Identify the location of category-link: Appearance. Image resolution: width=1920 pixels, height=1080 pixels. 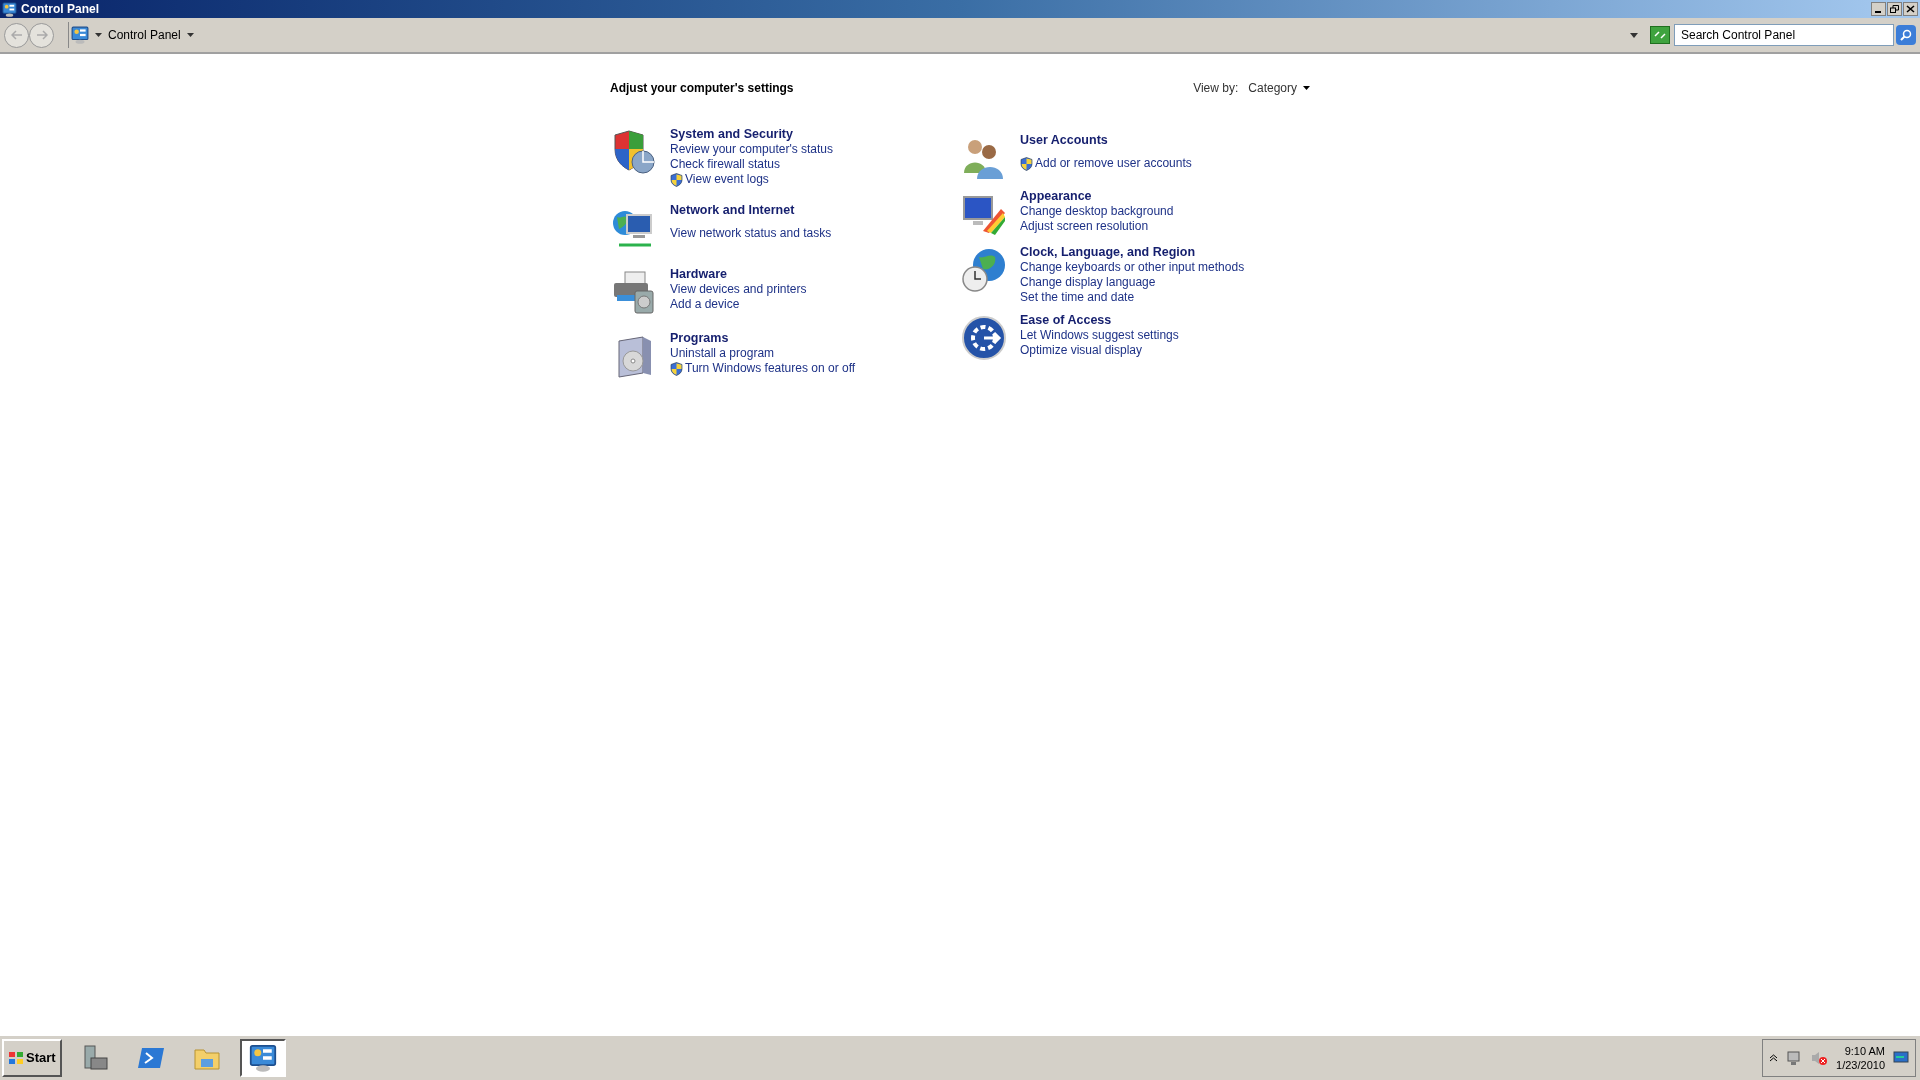
(1097, 196).